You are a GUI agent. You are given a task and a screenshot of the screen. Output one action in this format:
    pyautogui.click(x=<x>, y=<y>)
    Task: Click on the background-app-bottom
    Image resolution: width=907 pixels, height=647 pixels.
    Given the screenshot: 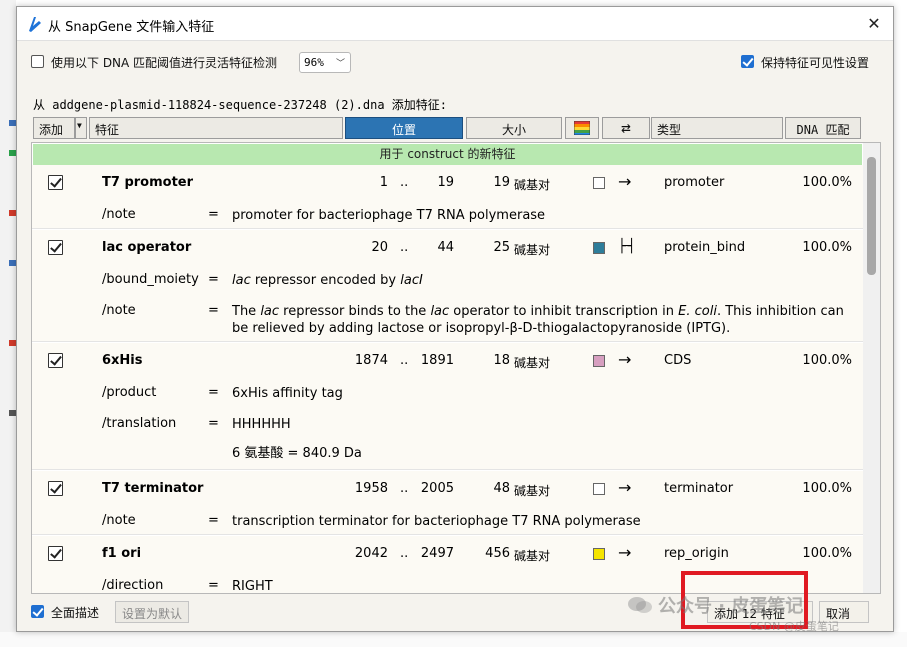 What is the action you would take?
    pyautogui.click(x=453, y=639)
    